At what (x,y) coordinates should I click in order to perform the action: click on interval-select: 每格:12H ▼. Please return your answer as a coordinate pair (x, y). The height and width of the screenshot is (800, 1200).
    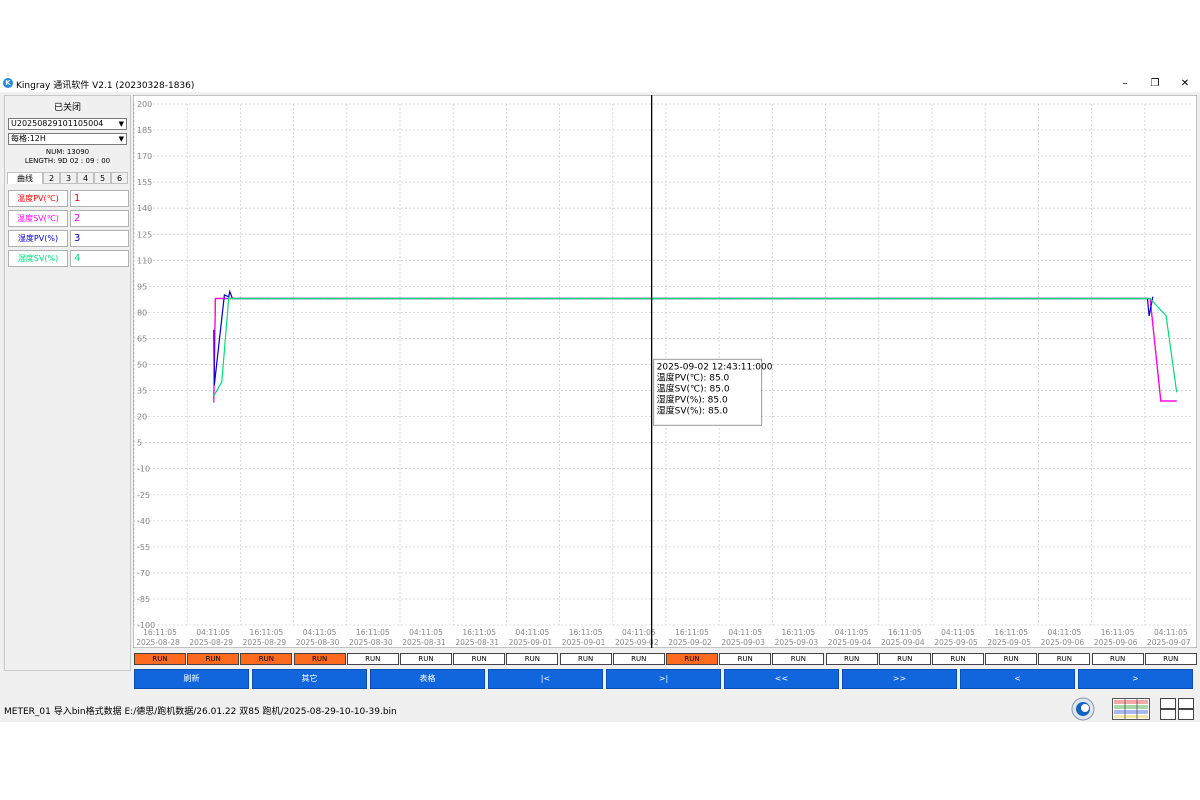
    Looking at the image, I should click on (67, 139).